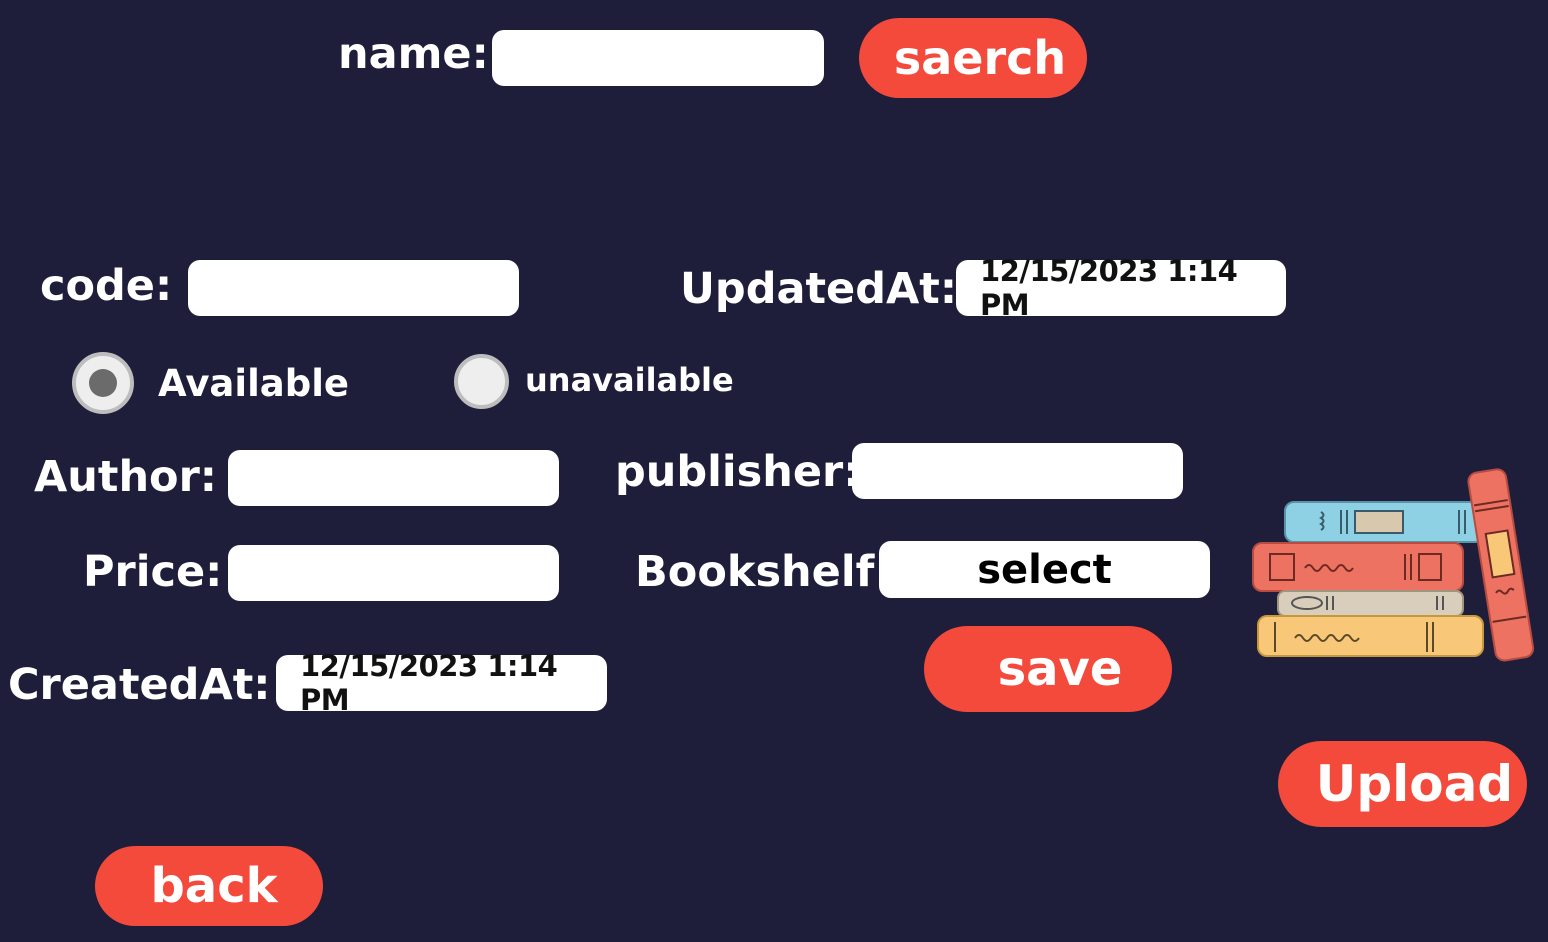 The height and width of the screenshot is (942, 1548). What do you see at coordinates (441, 683) in the screenshot?
I see `created-at-field: 12/15/2023 1:14 PM` at bounding box center [441, 683].